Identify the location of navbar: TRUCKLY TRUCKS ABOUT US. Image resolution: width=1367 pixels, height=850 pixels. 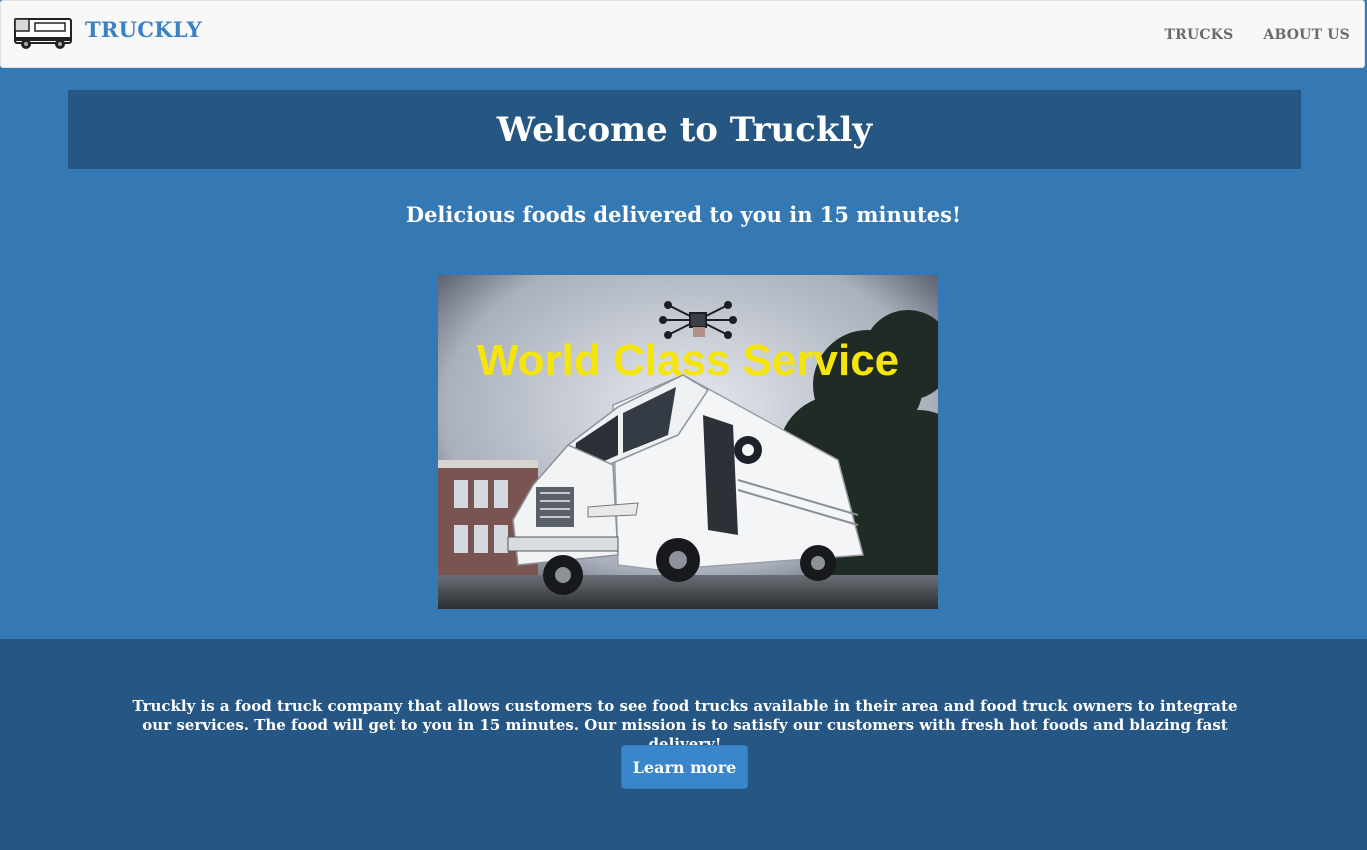
(682, 34).